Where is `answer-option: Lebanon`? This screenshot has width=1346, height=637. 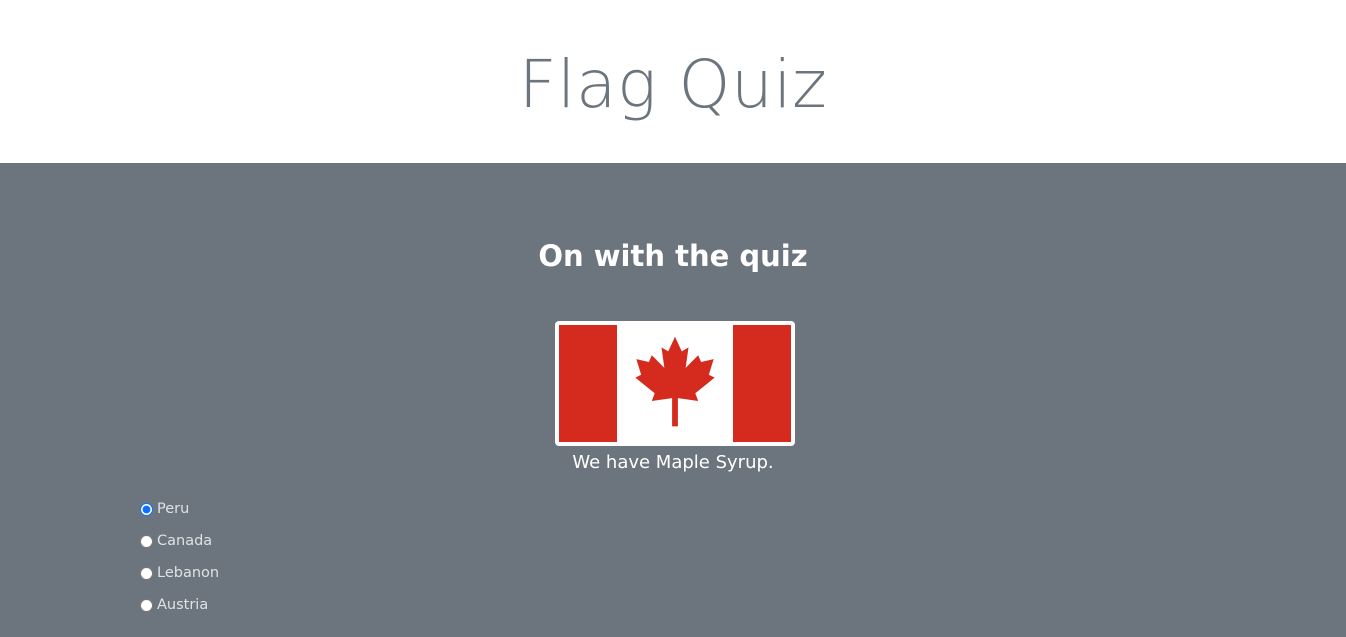 answer-option: Lebanon is located at coordinates (179, 573).